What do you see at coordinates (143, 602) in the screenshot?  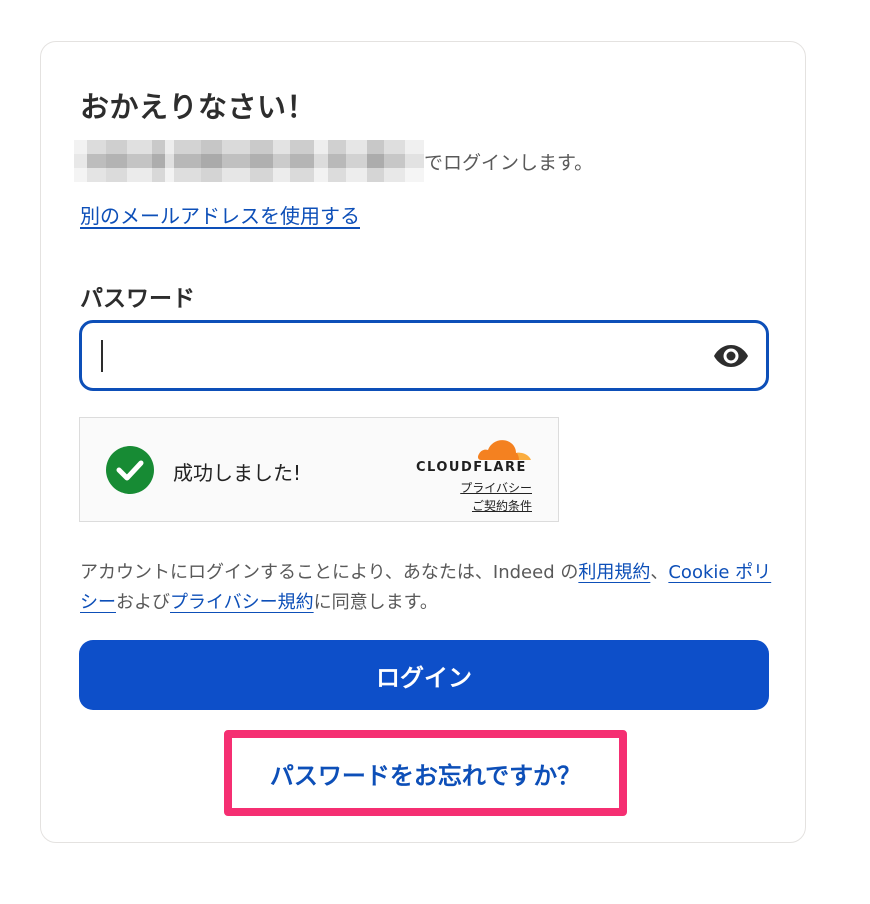 I see `legal-and: および` at bounding box center [143, 602].